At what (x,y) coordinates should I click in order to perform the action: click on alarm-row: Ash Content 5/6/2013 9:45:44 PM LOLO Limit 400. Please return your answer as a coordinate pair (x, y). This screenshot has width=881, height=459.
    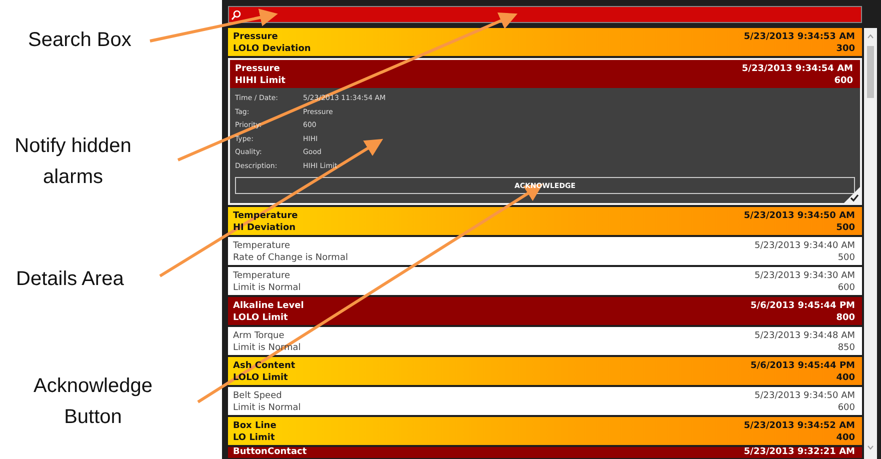
    Looking at the image, I should click on (545, 371).